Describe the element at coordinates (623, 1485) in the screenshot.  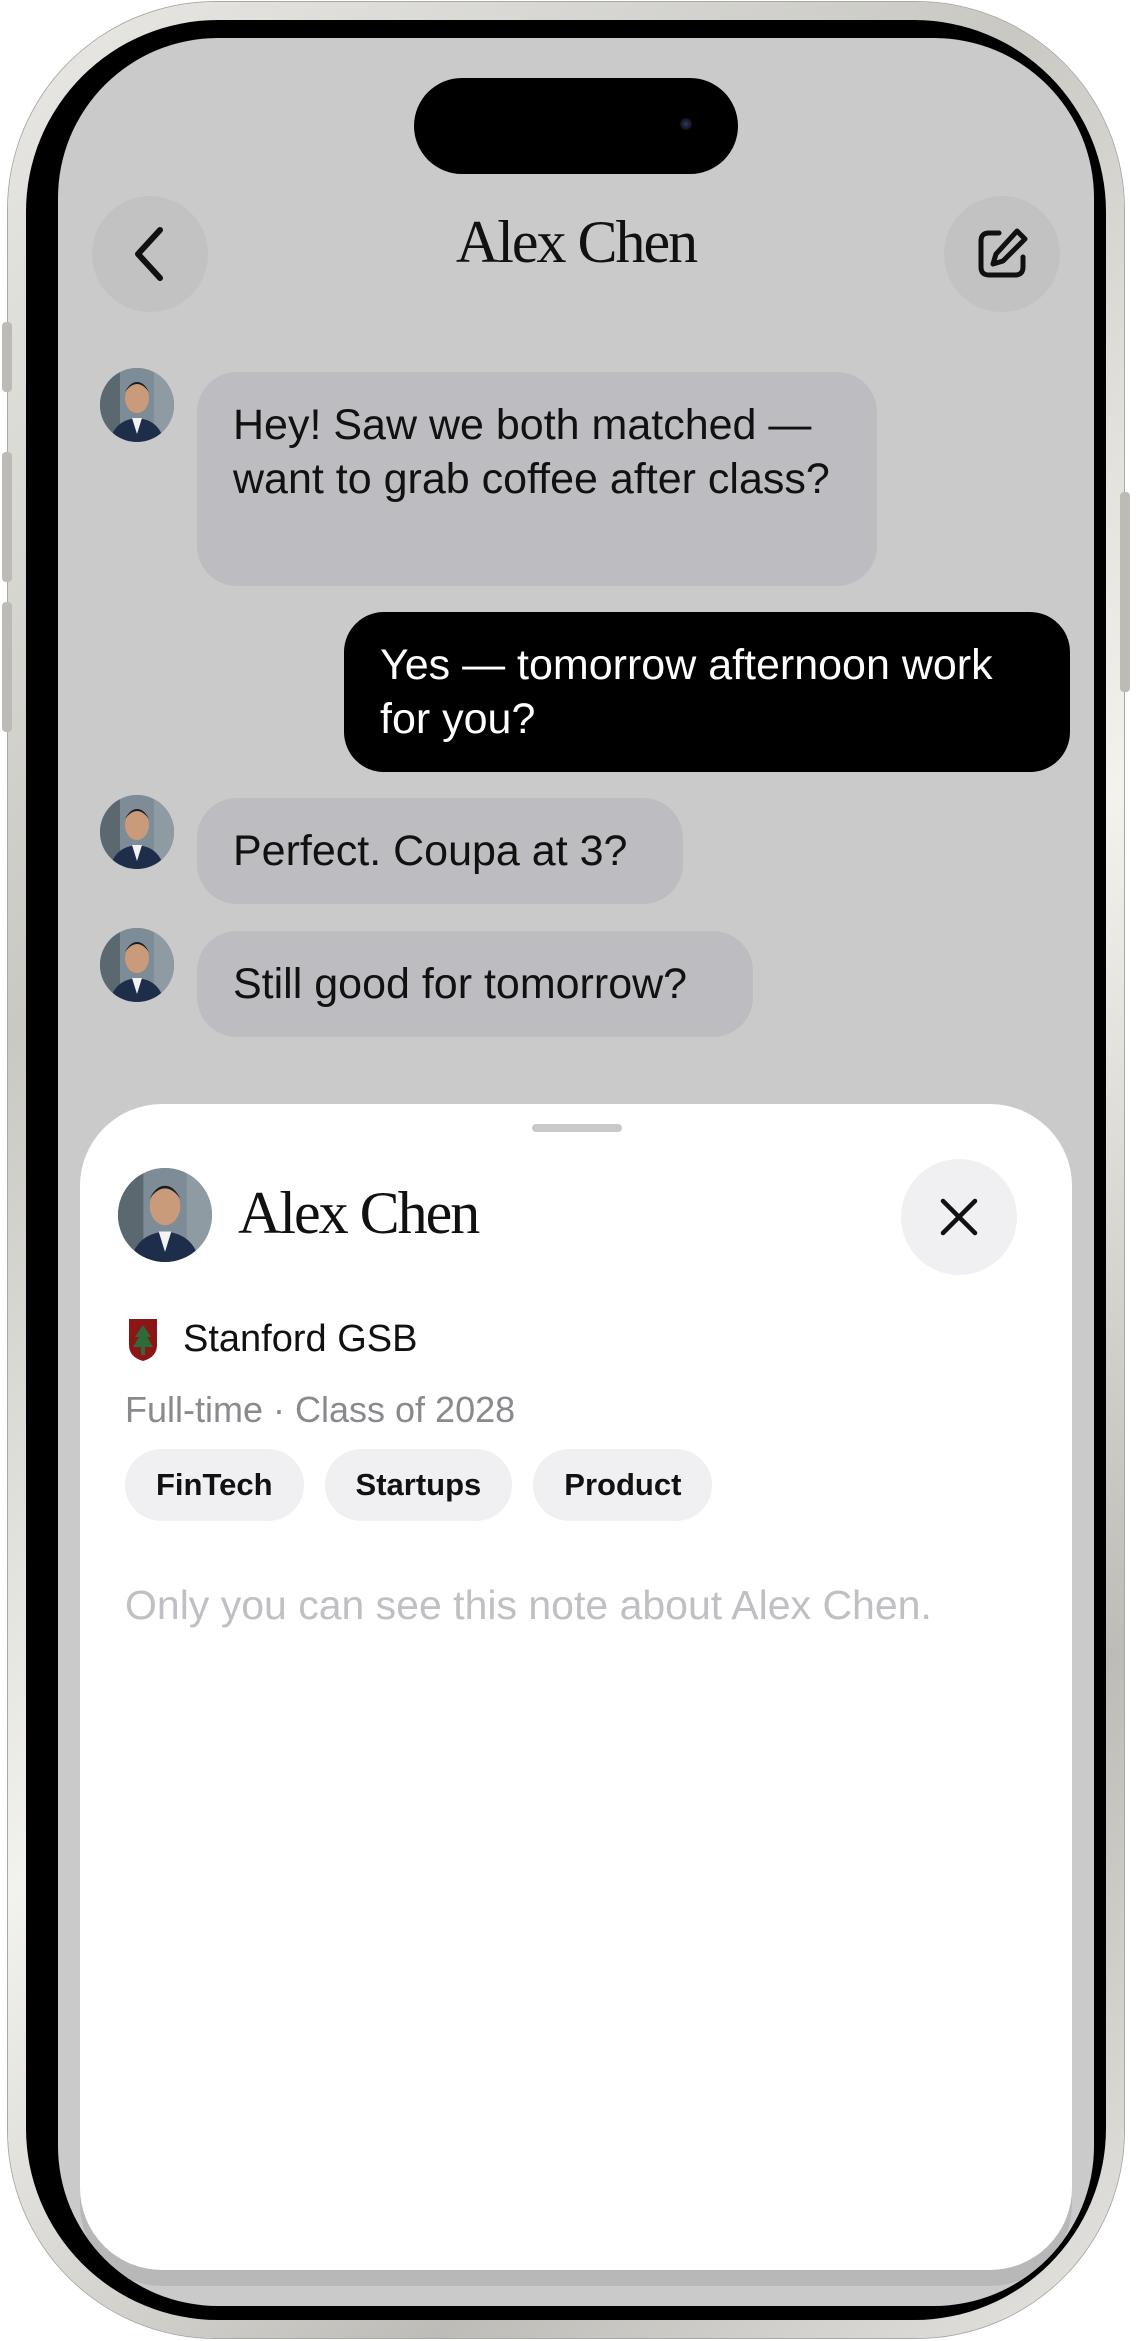
I see `tag-chip: Product` at that location.